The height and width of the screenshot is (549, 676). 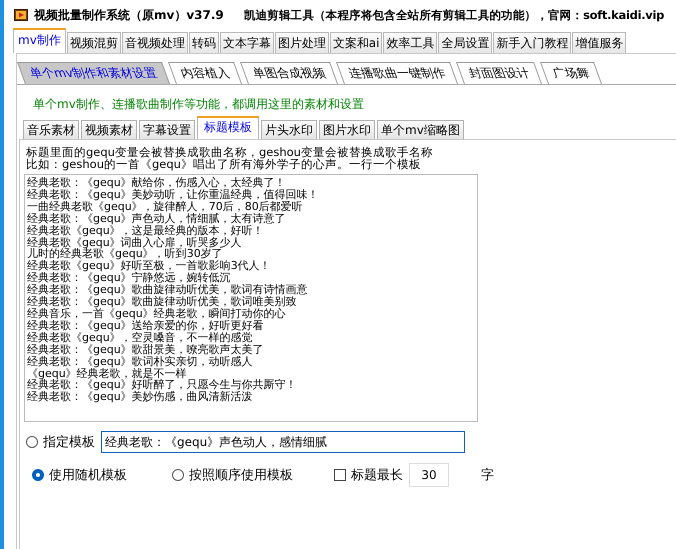 I want to click on settings-tab: 片头水印, so click(x=289, y=129).